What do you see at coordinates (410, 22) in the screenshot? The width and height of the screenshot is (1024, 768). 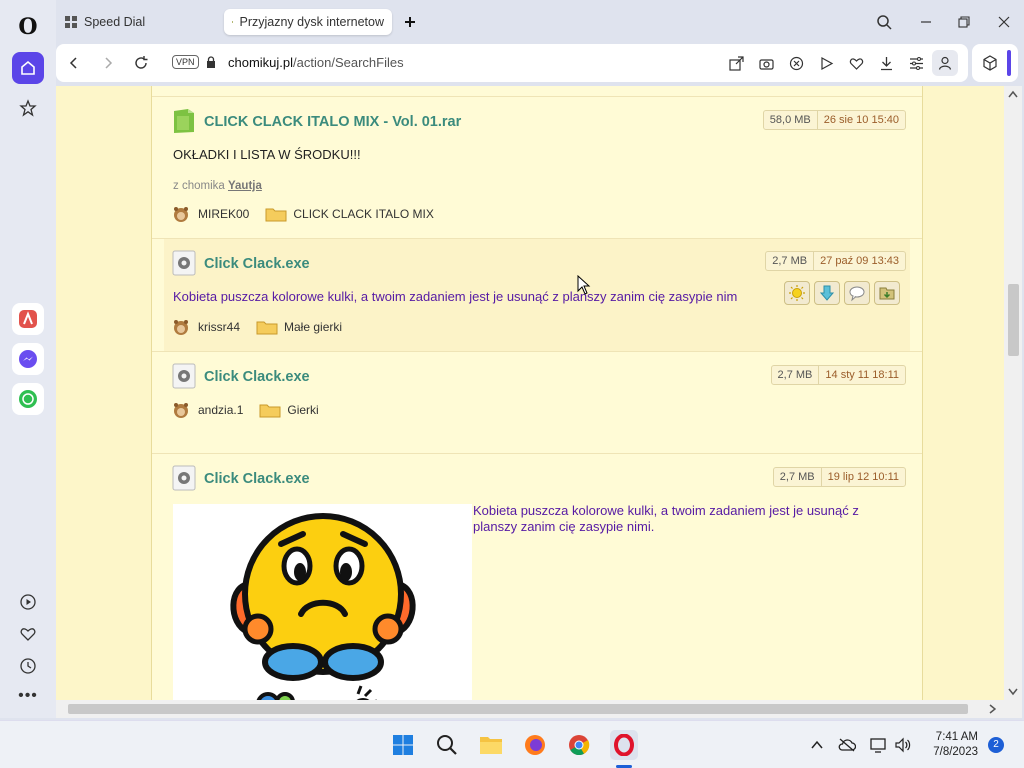 I see `new-tab-button` at bounding box center [410, 22].